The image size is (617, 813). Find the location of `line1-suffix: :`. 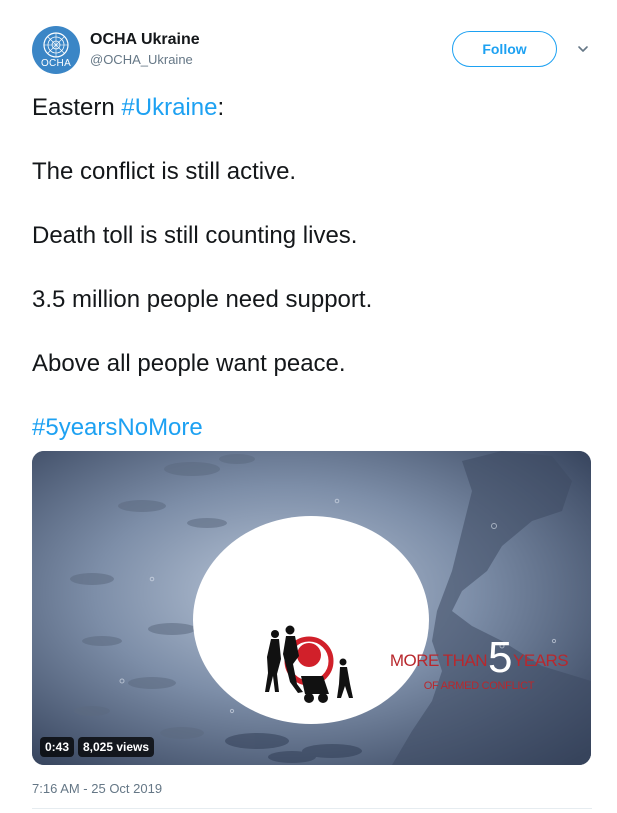

line1-suffix: : is located at coordinates (221, 107).